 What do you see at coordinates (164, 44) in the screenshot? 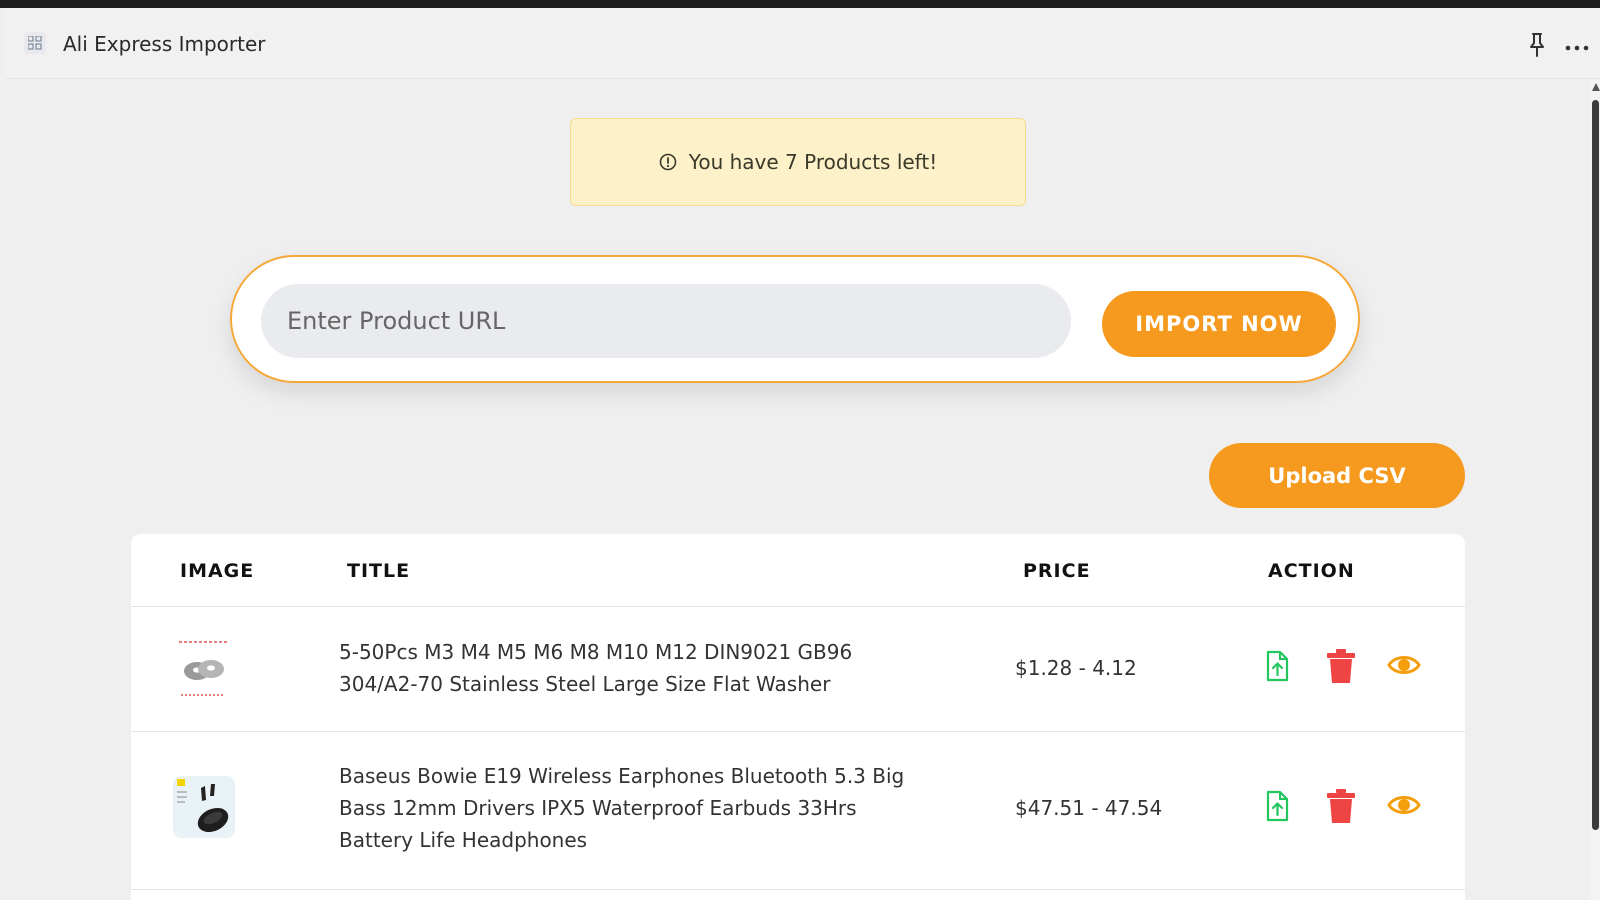
I see `app-title: Ali Express Importer` at bounding box center [164, 44].